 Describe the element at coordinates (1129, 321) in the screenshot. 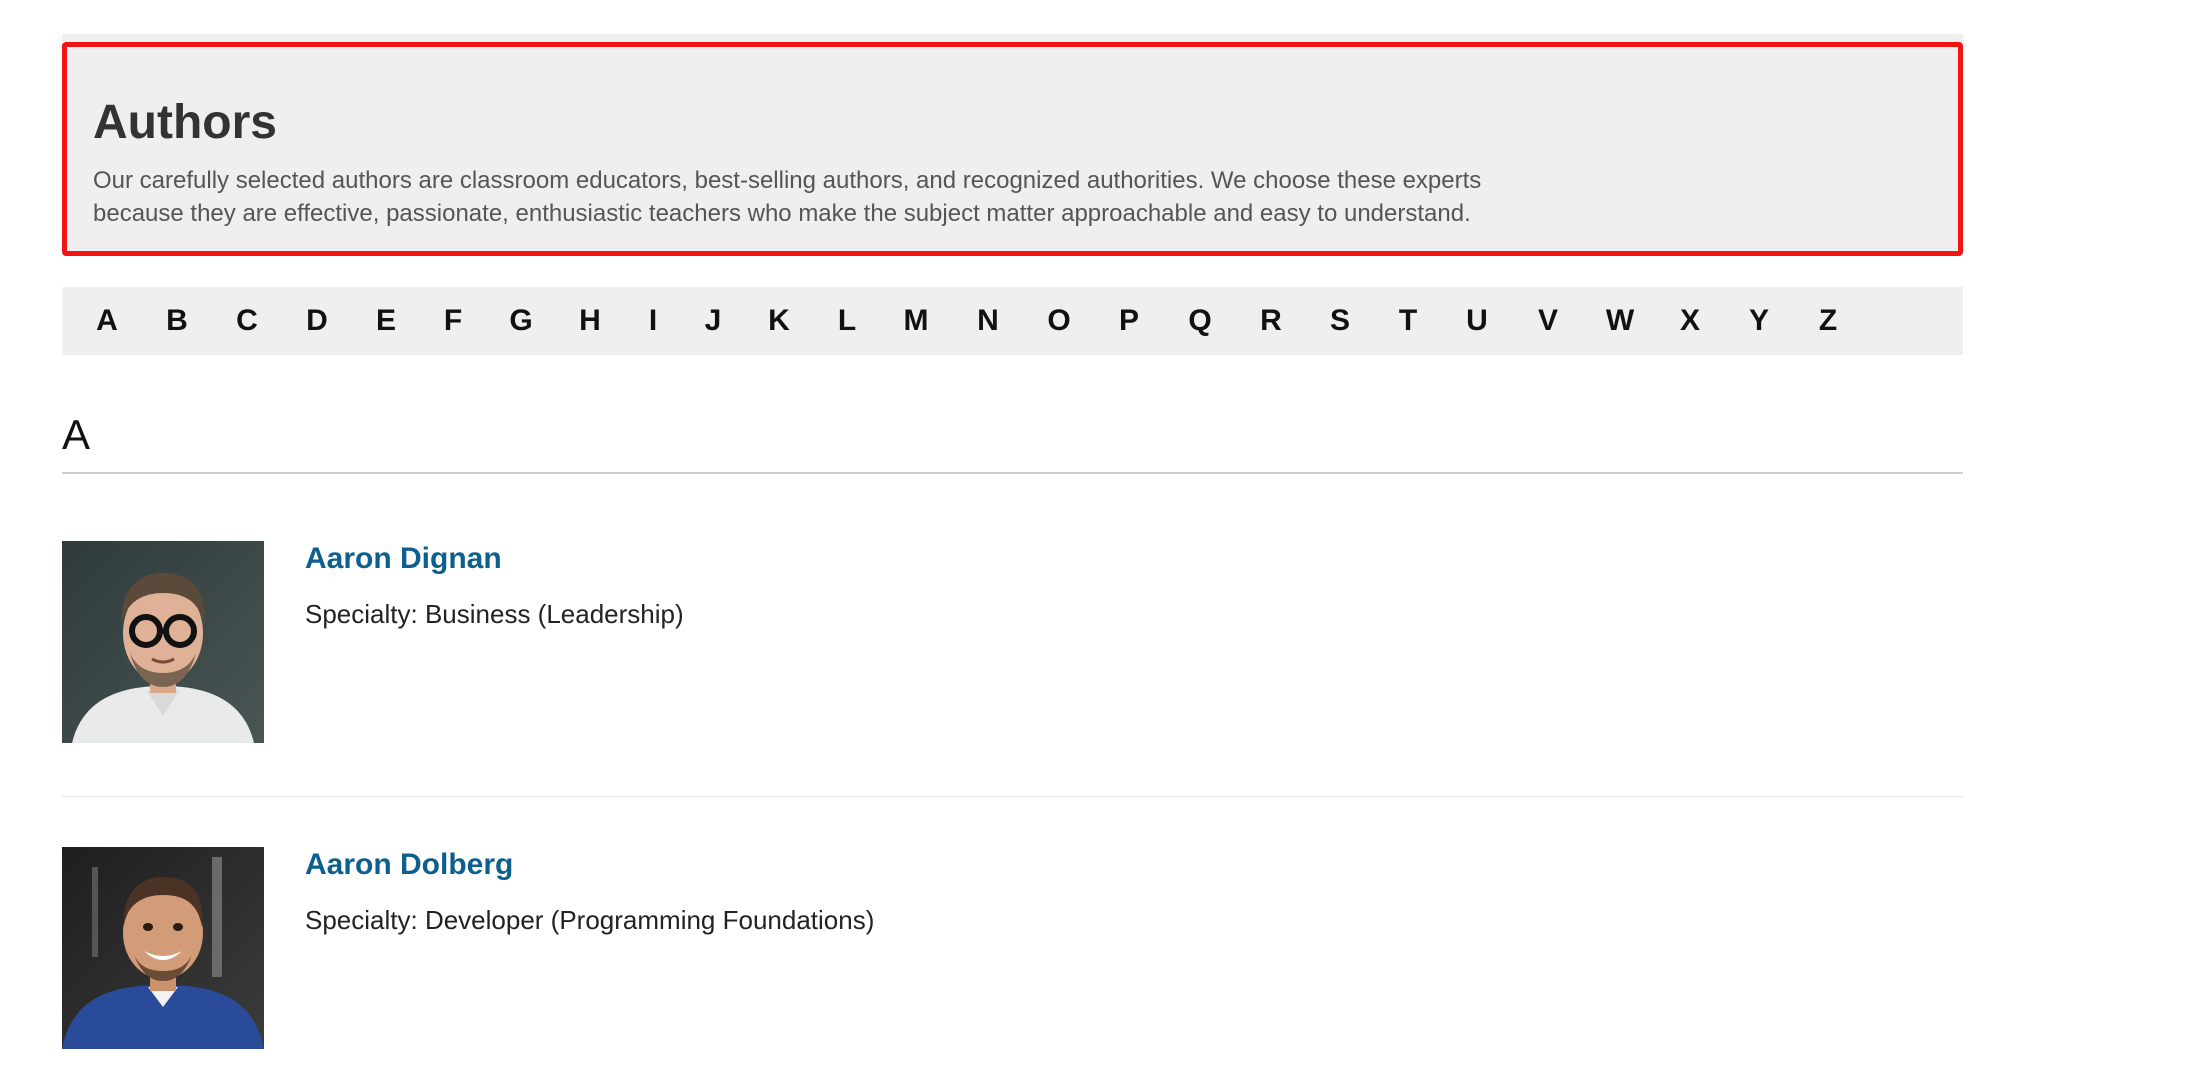

I see `alphabet-filter-p: P` at that location.